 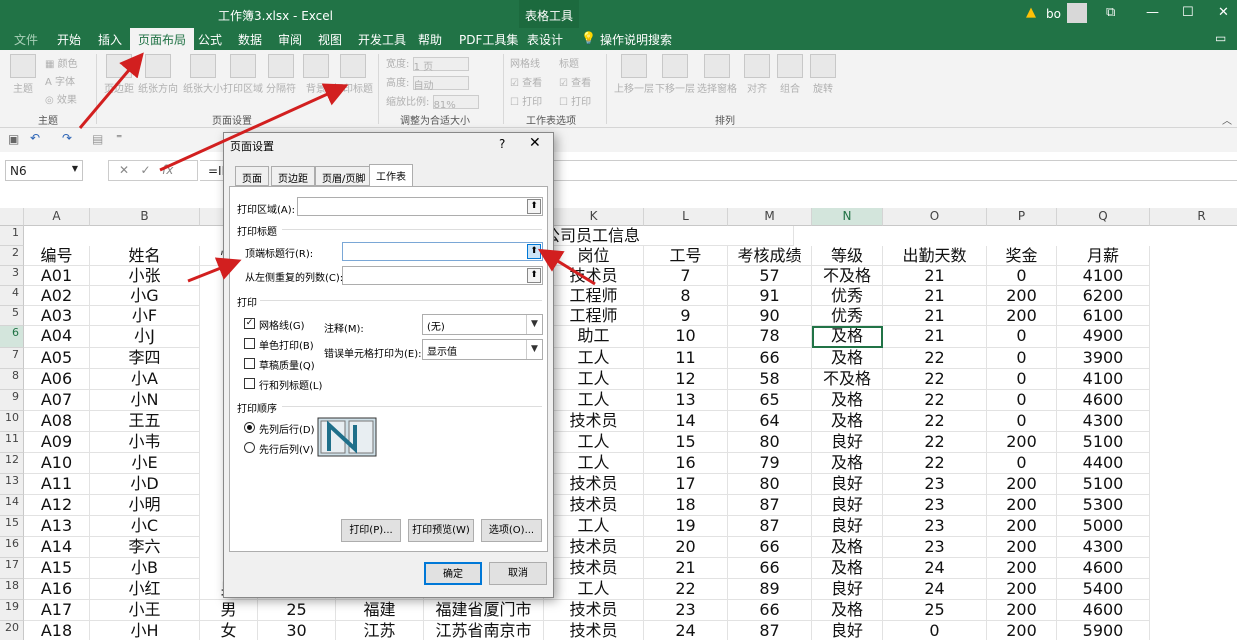 I want to click on bw-checkbox, so click(x=249, y=343).